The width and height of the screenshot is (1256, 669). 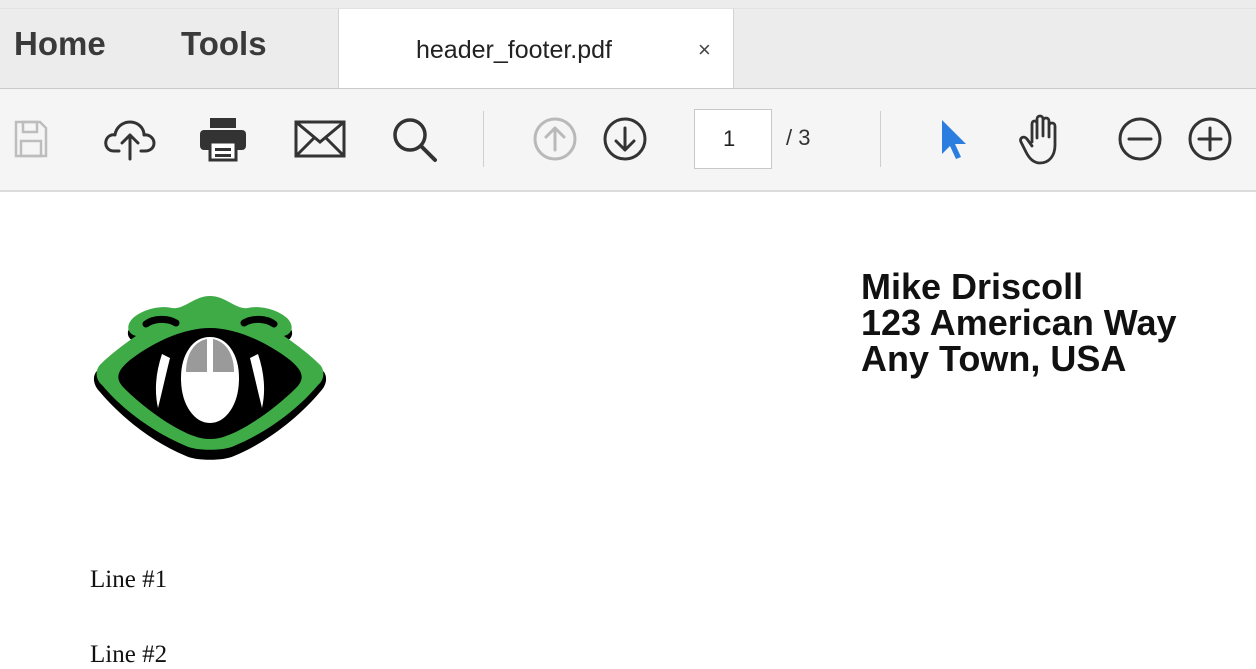 I want to click on previous-page-button, so click(x=555, y=139).